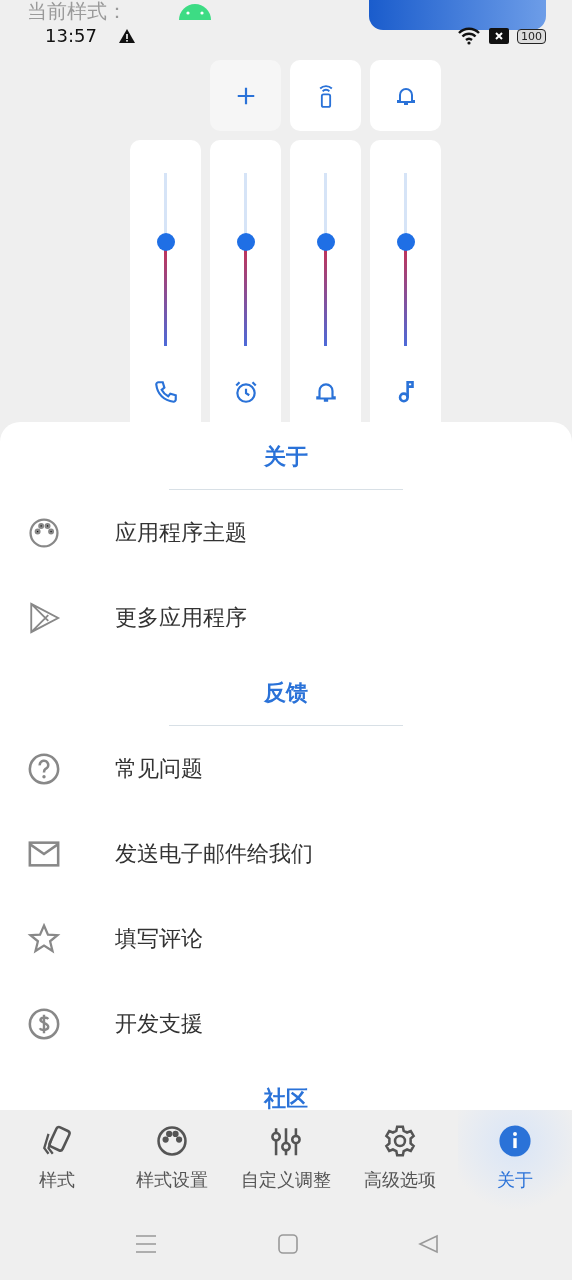 The height and width of the screenshot is (1280, 572). What do you see at coordinates (286, 938) in the screenshot?
I see `menu-item: 填写评论` at bounding box center [286, 938].